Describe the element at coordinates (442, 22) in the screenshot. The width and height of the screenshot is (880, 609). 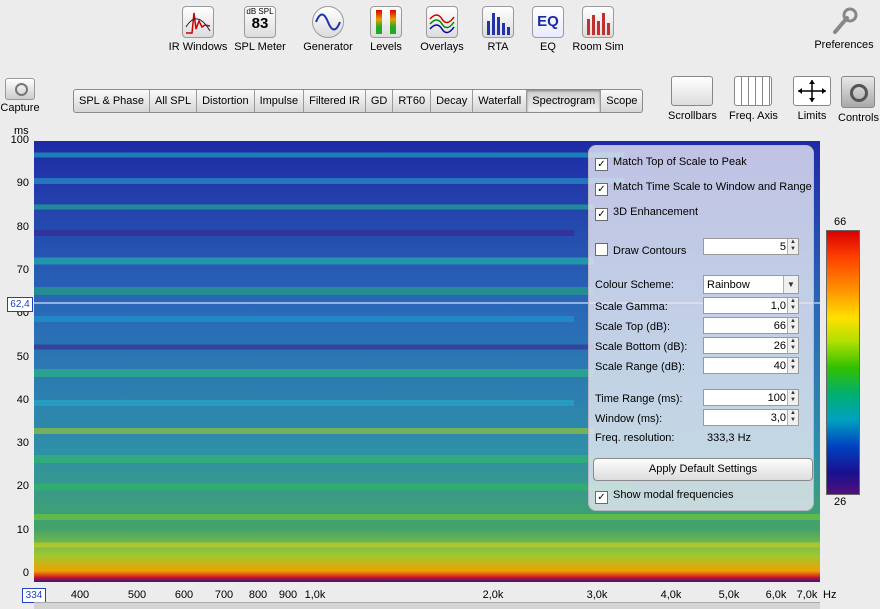
I see `overlays-icon` at that location.